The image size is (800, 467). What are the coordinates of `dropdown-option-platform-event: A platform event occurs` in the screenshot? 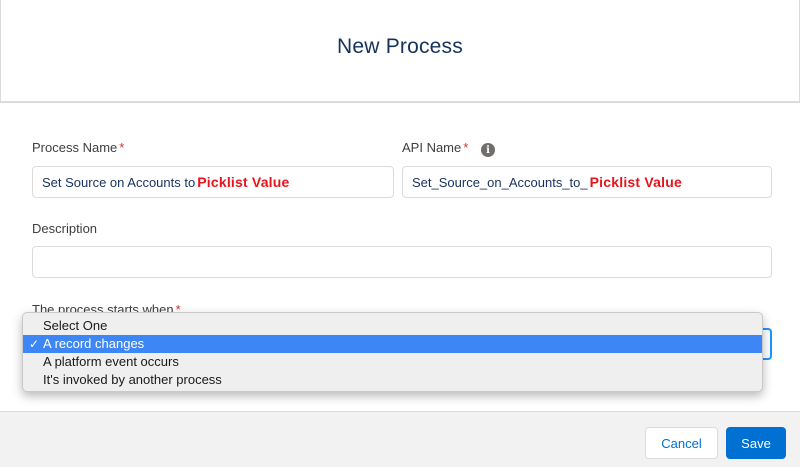 It's located at (392, 362).